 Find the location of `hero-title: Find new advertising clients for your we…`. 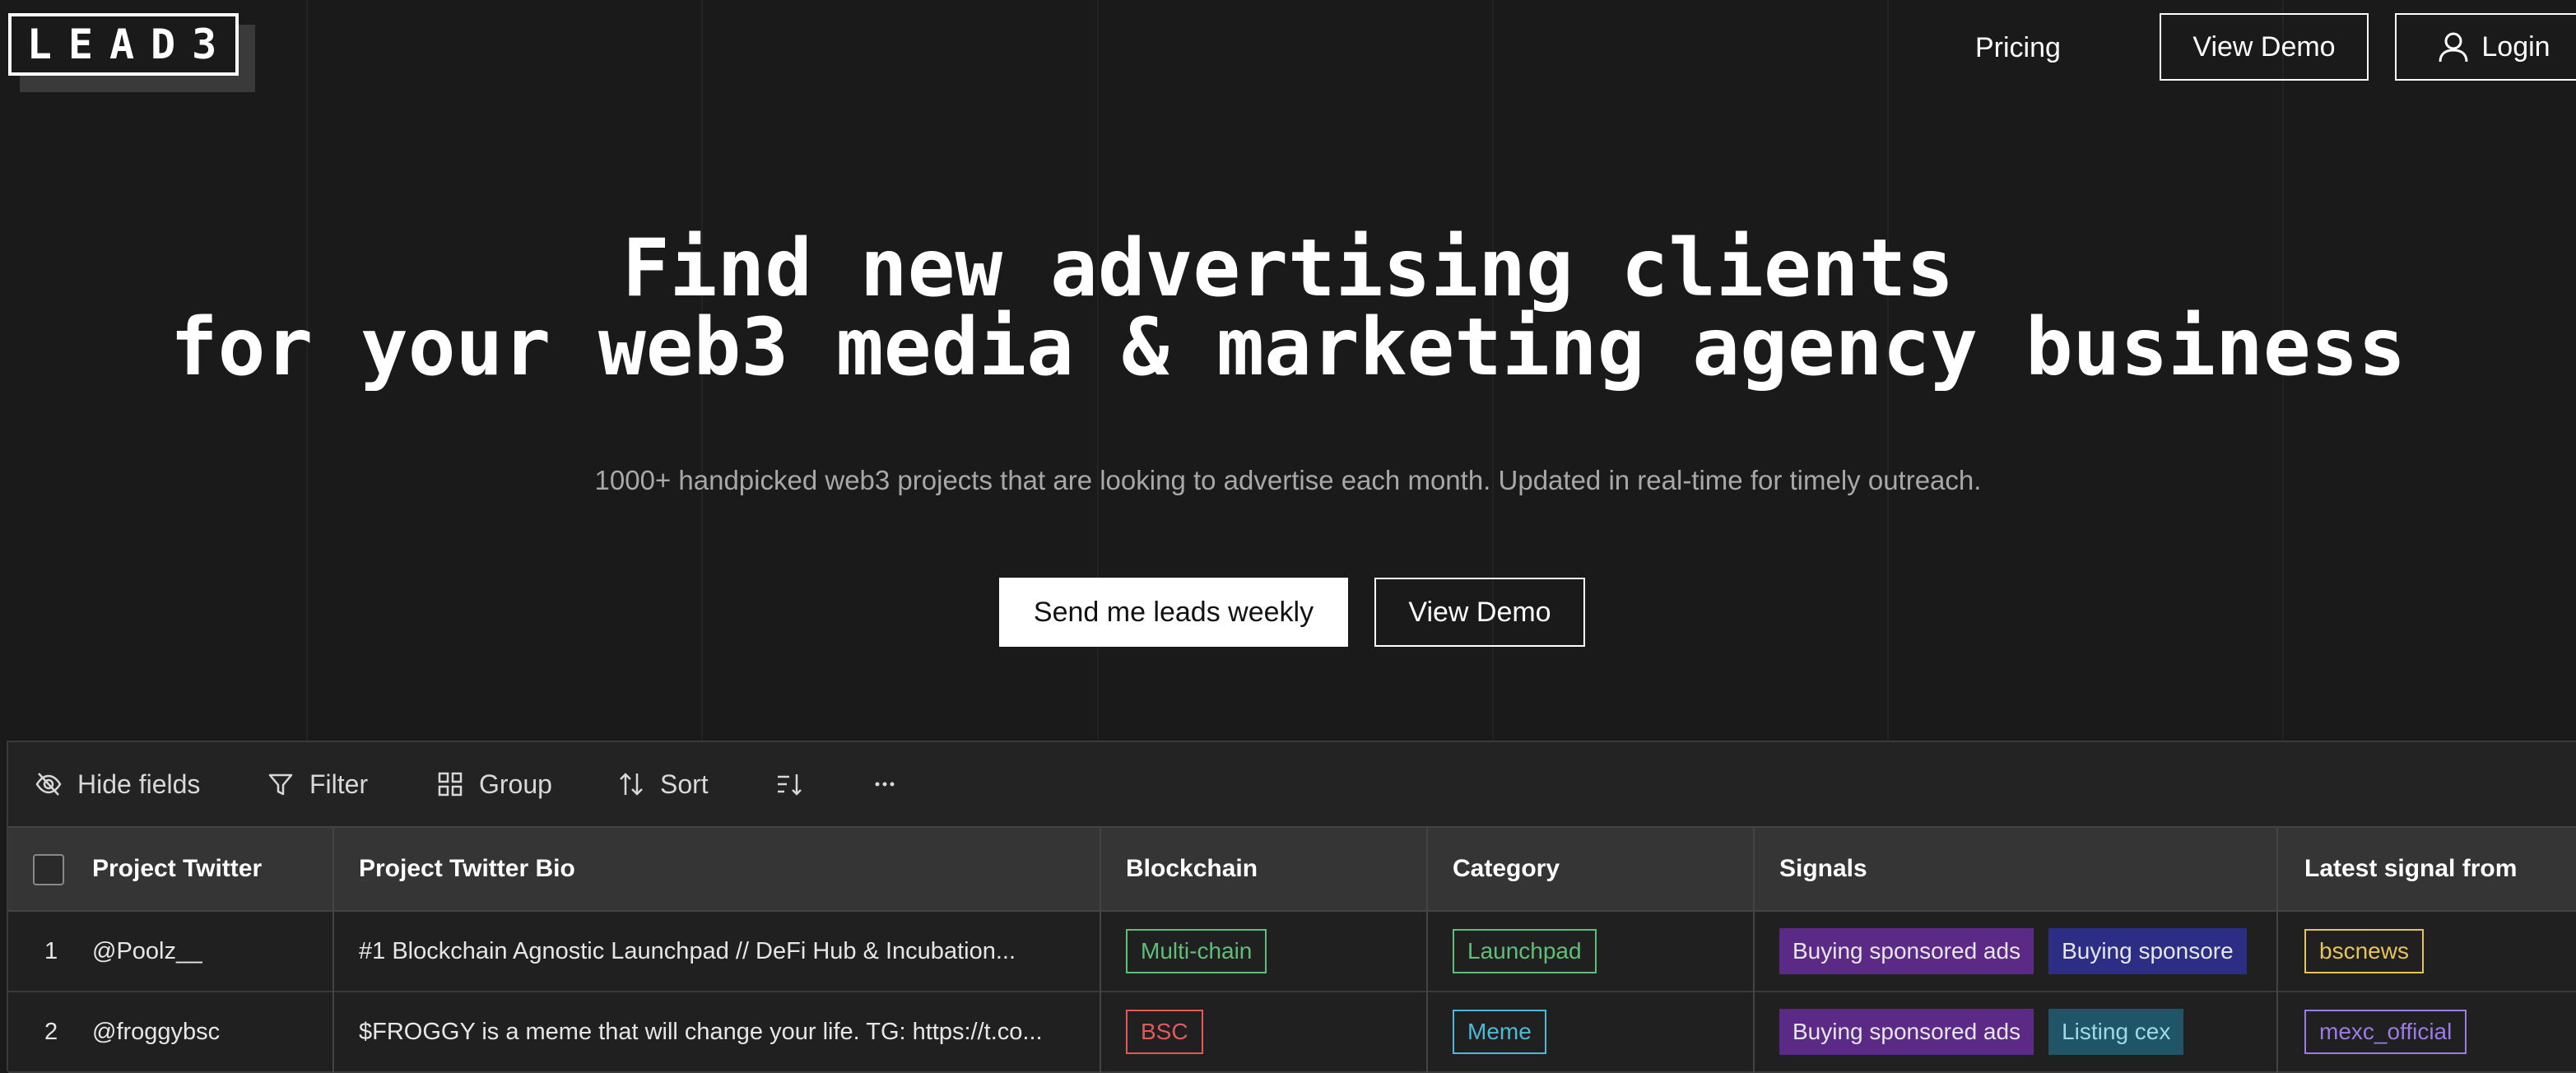

hero-title: Find new advertising clients for your we… is located at coordinates (1288, 308).